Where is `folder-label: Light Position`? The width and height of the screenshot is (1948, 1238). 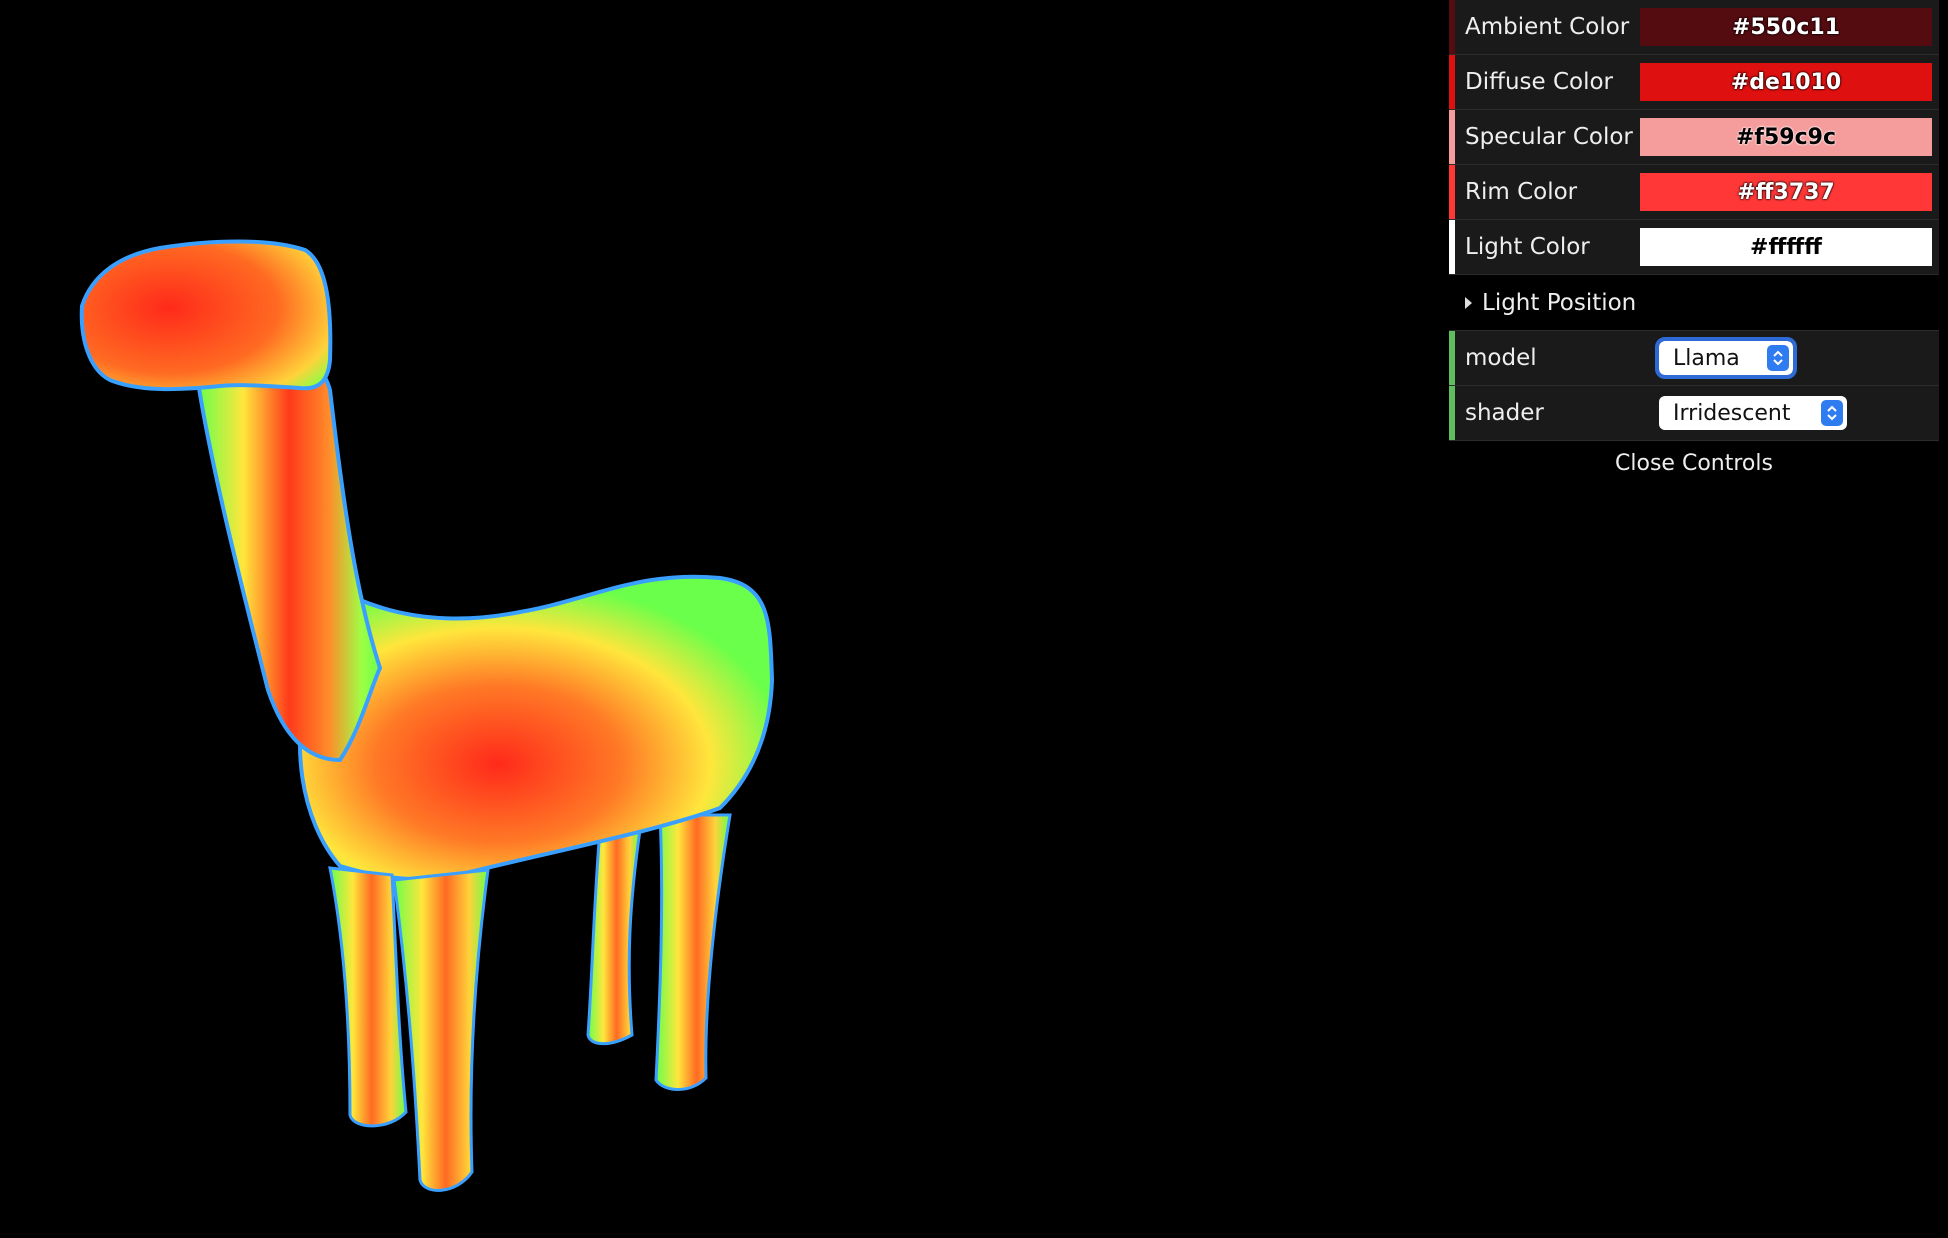
folder-label: Light Position is located at coordinates (1559, 302).